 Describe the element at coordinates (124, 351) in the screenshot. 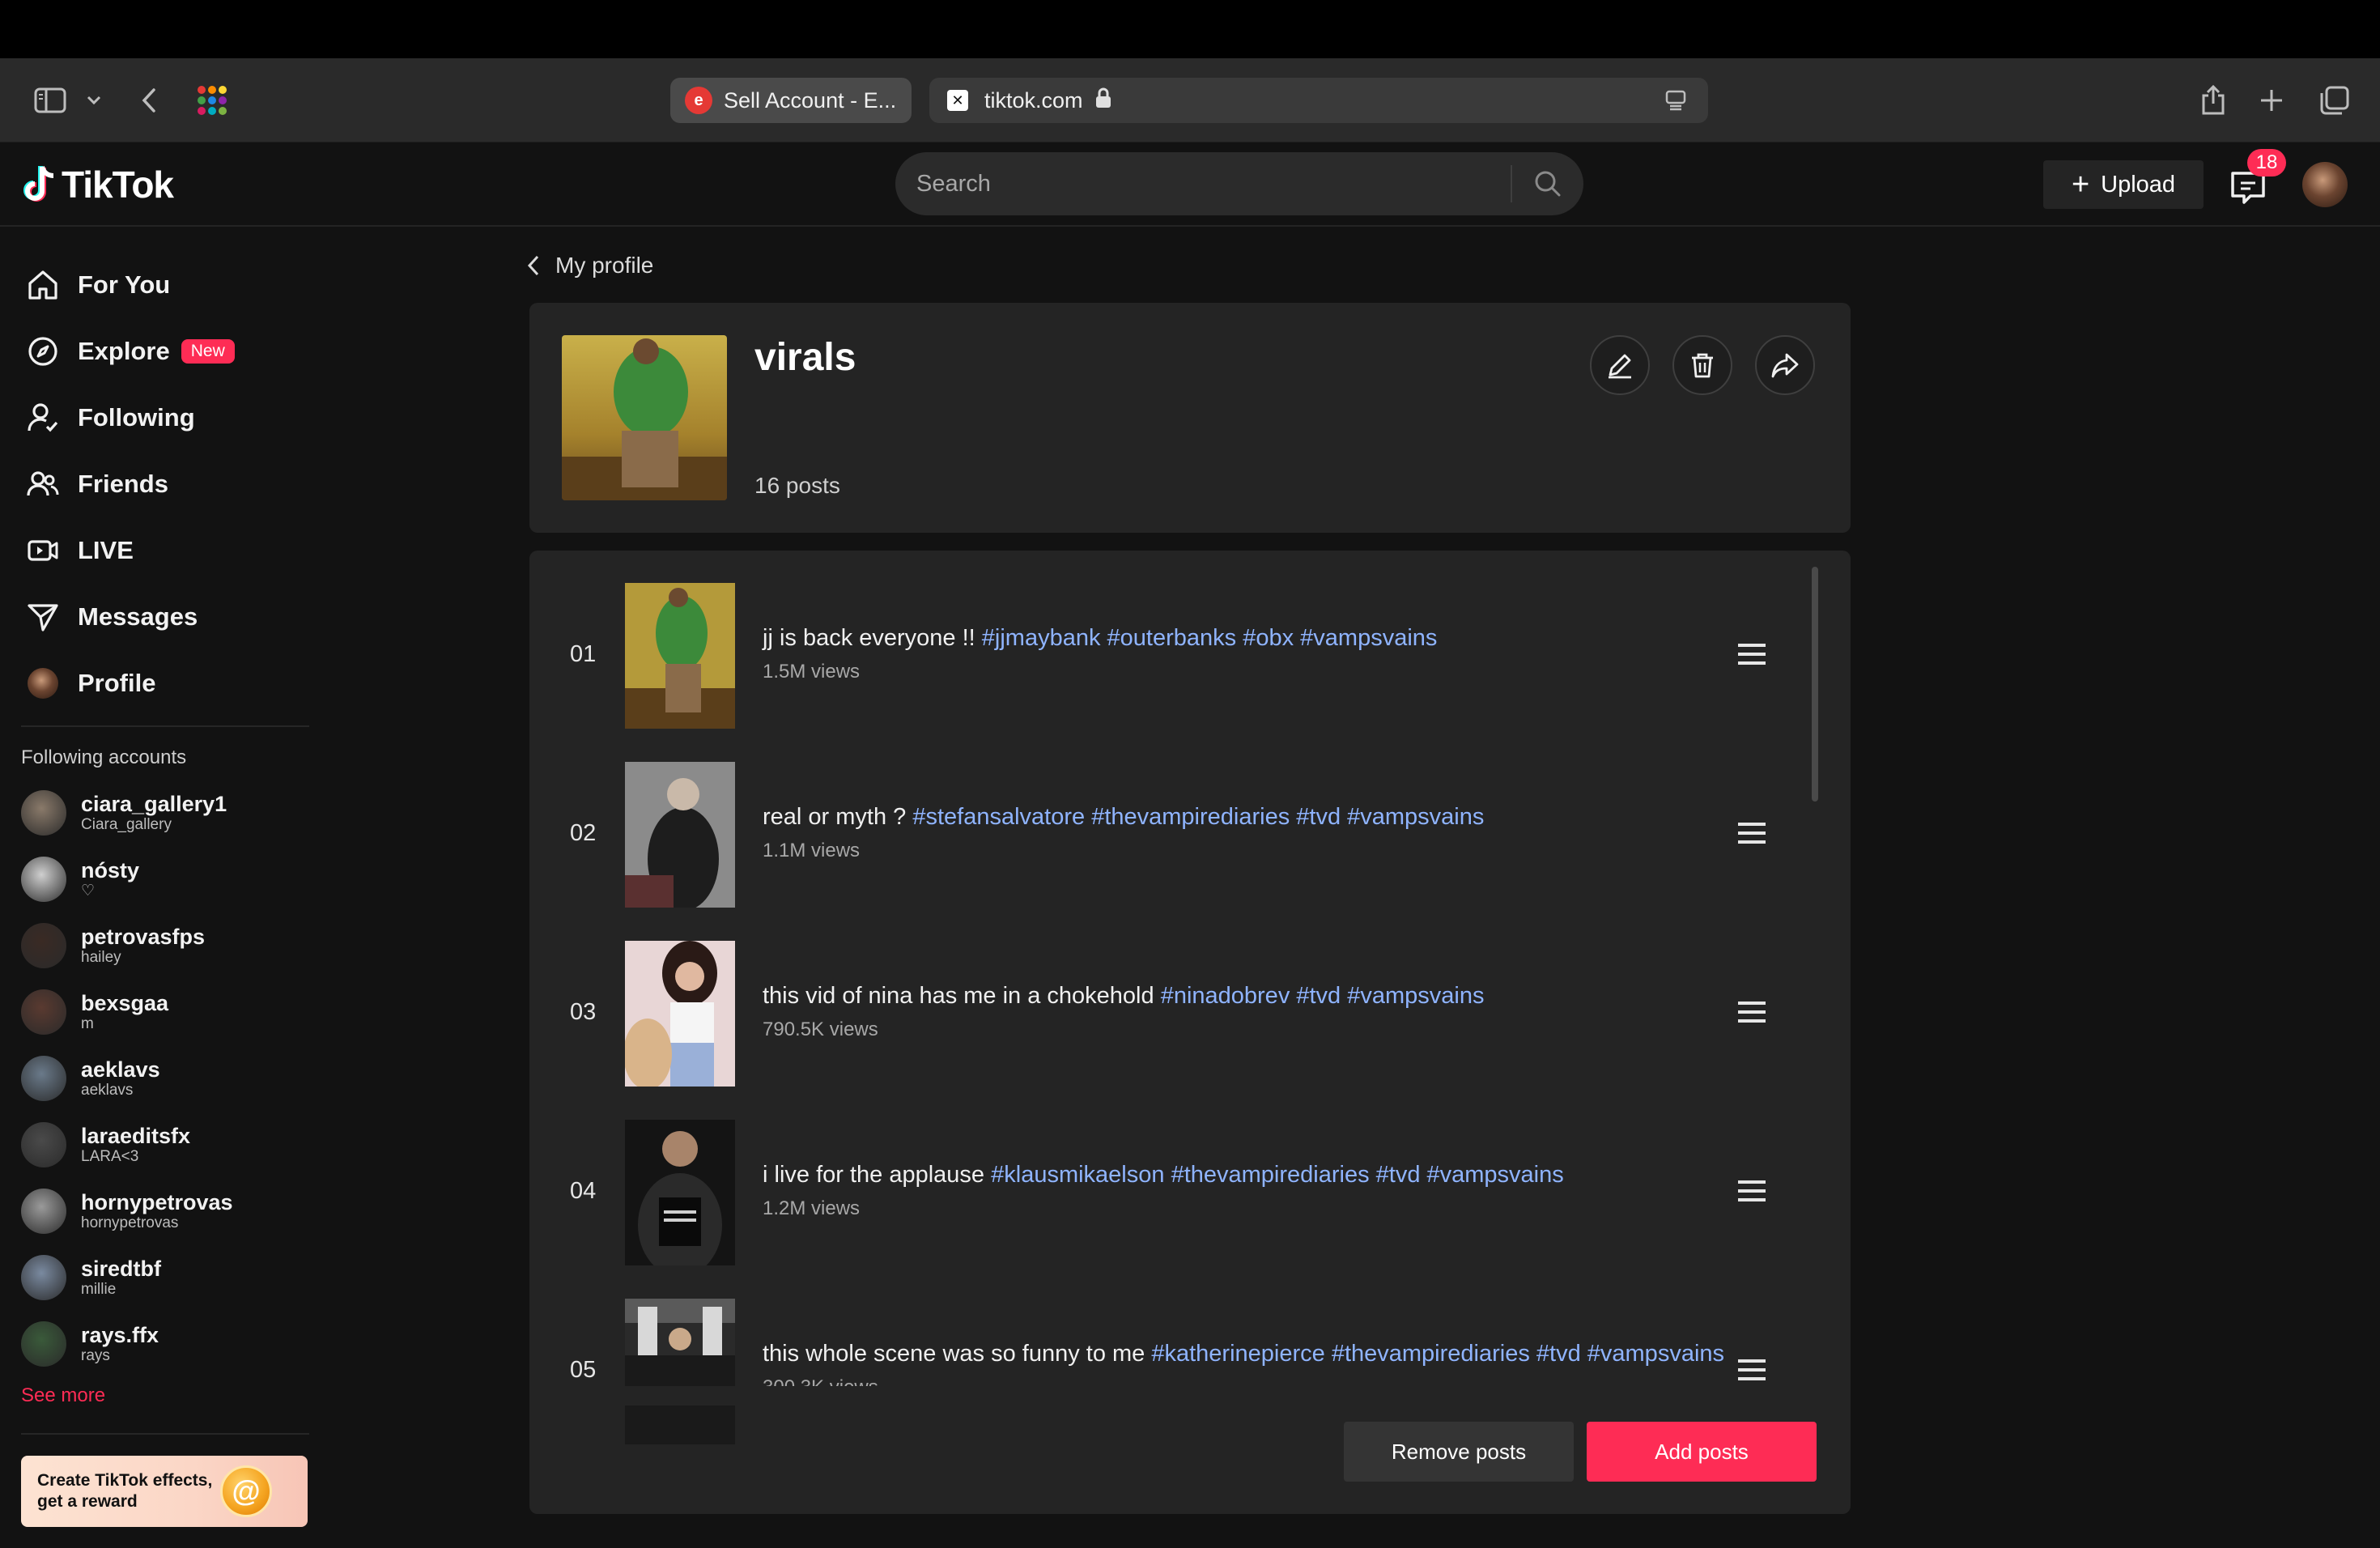

I see `nav-label: Explore` at that location.